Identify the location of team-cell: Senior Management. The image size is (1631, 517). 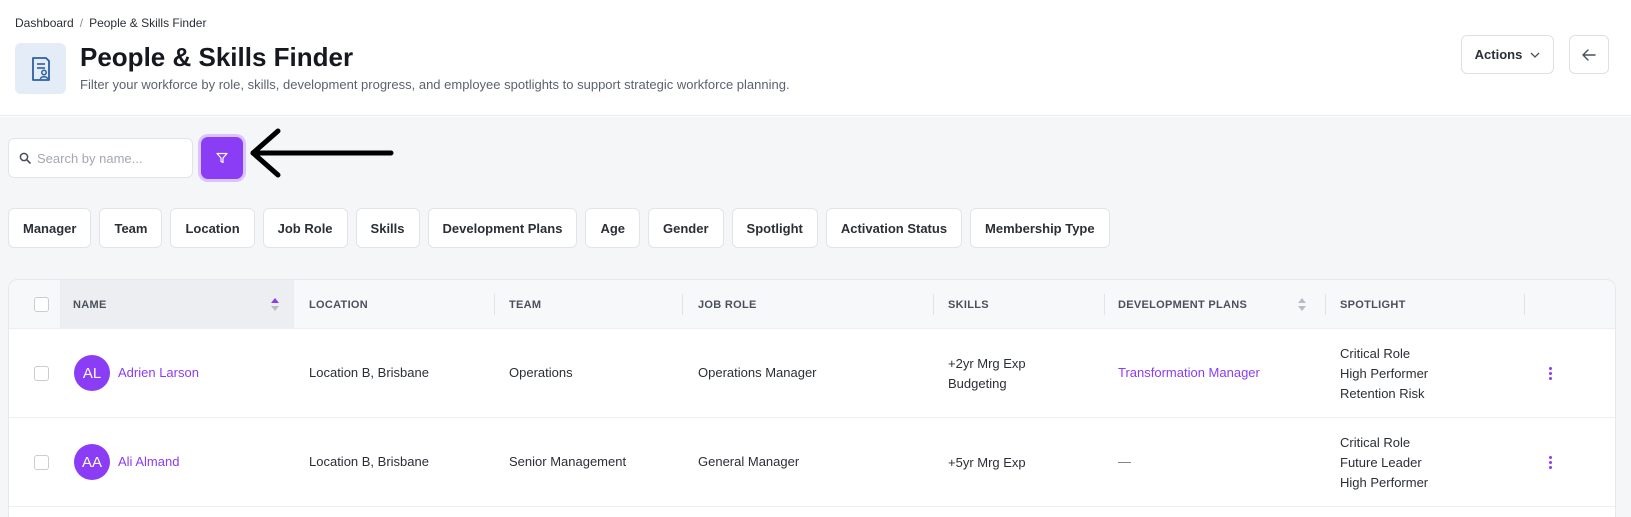
(568, 461).